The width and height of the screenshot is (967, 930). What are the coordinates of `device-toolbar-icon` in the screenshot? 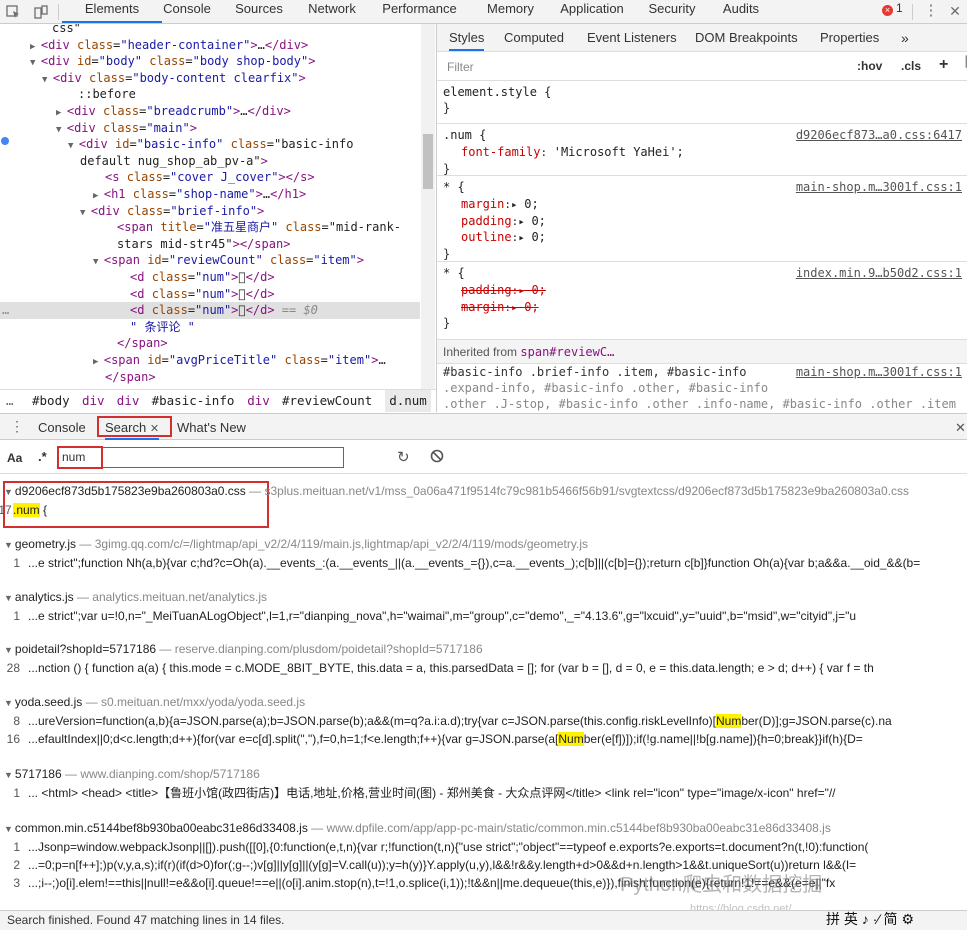 It's located at (41, 12).